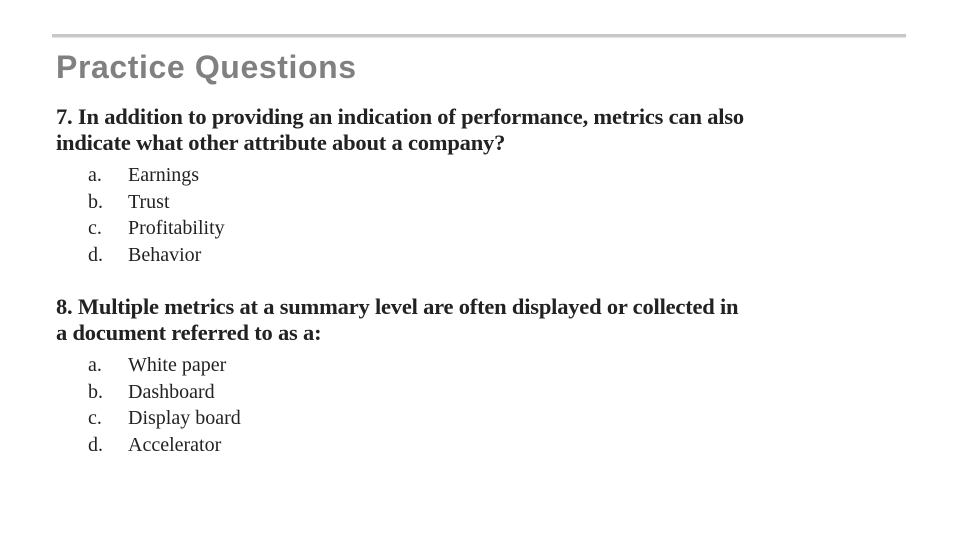  I want to click on answer-option-c: c. Display board, so click(496, 418).